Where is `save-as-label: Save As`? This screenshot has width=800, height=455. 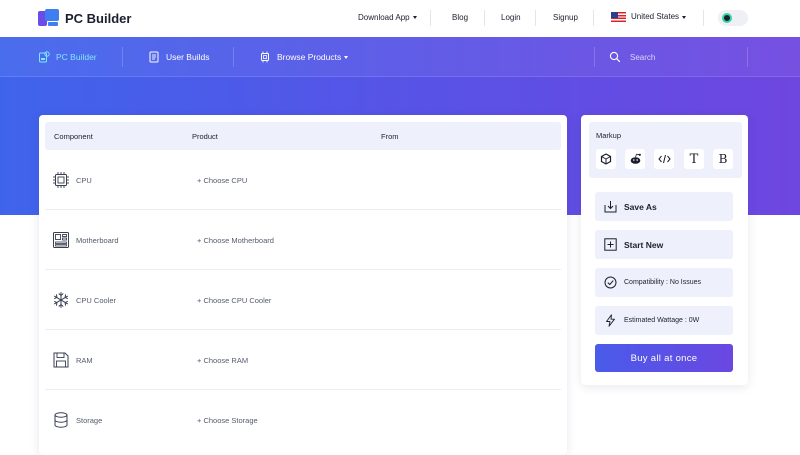
save-as-label: Save As is located at coordinates (640, 206).